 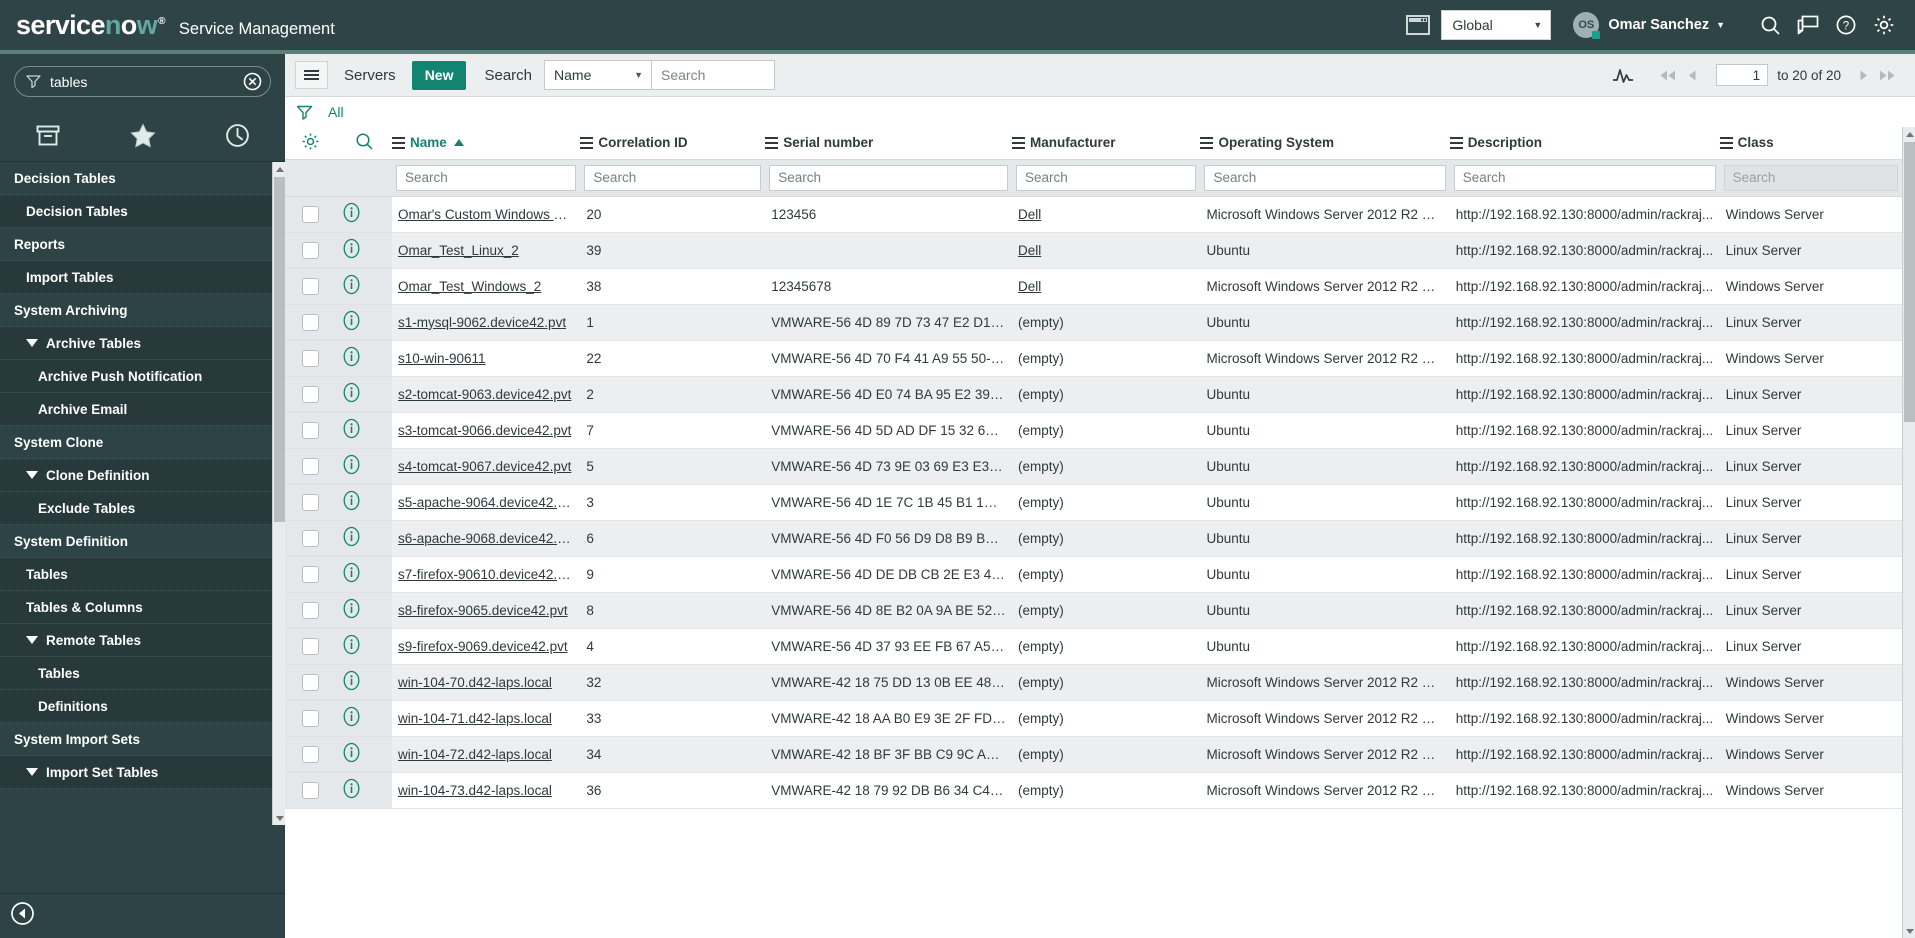 What do you see at coordinates (237, 135) in the screenshot?
I see `sidebar-tab-history` at bounding box center [237, 135].